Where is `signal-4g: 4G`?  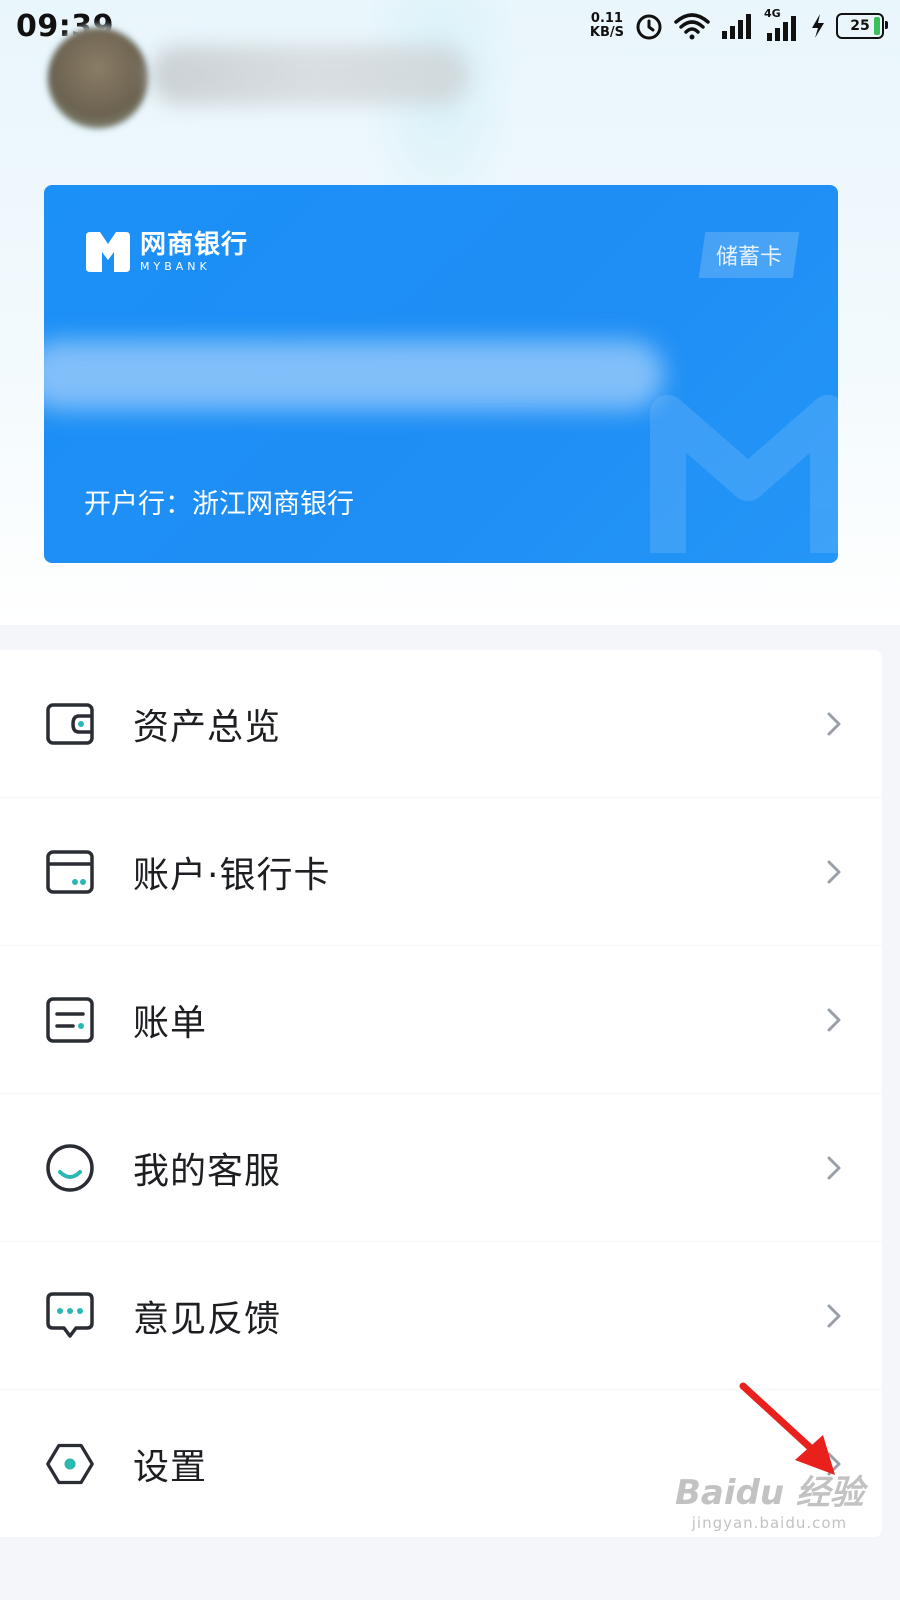
signal-4g: 4G is located at coordinates (782, 24).